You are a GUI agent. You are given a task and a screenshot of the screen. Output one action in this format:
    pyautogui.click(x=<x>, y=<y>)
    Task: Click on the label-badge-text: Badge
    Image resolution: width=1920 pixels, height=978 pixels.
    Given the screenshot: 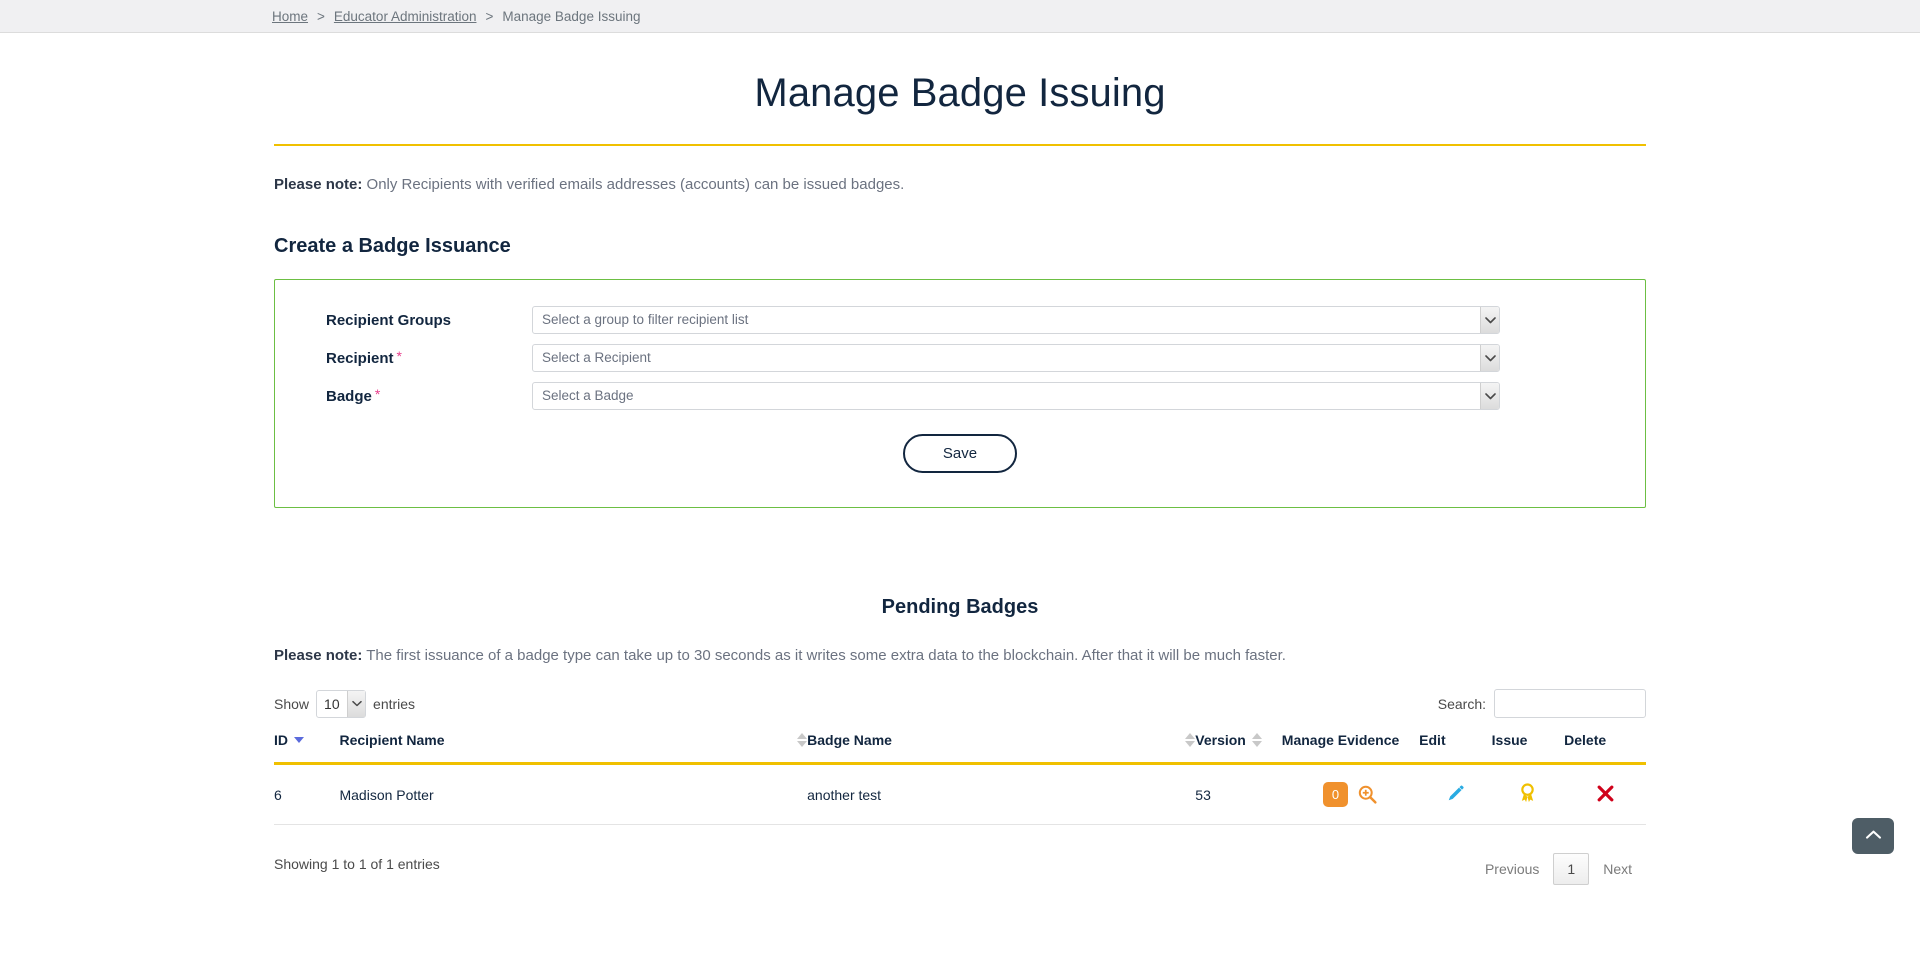 What is the action you would take?
    pyautogui.click(x=349, y=396)
    